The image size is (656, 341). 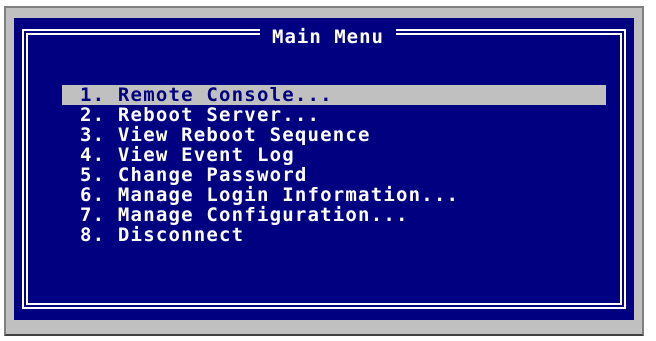 What do you see at coordinates (334, 175) in the screenshot?
I see `menu-item-change-password: 5. Change Password` at bounding box center [334, 175].